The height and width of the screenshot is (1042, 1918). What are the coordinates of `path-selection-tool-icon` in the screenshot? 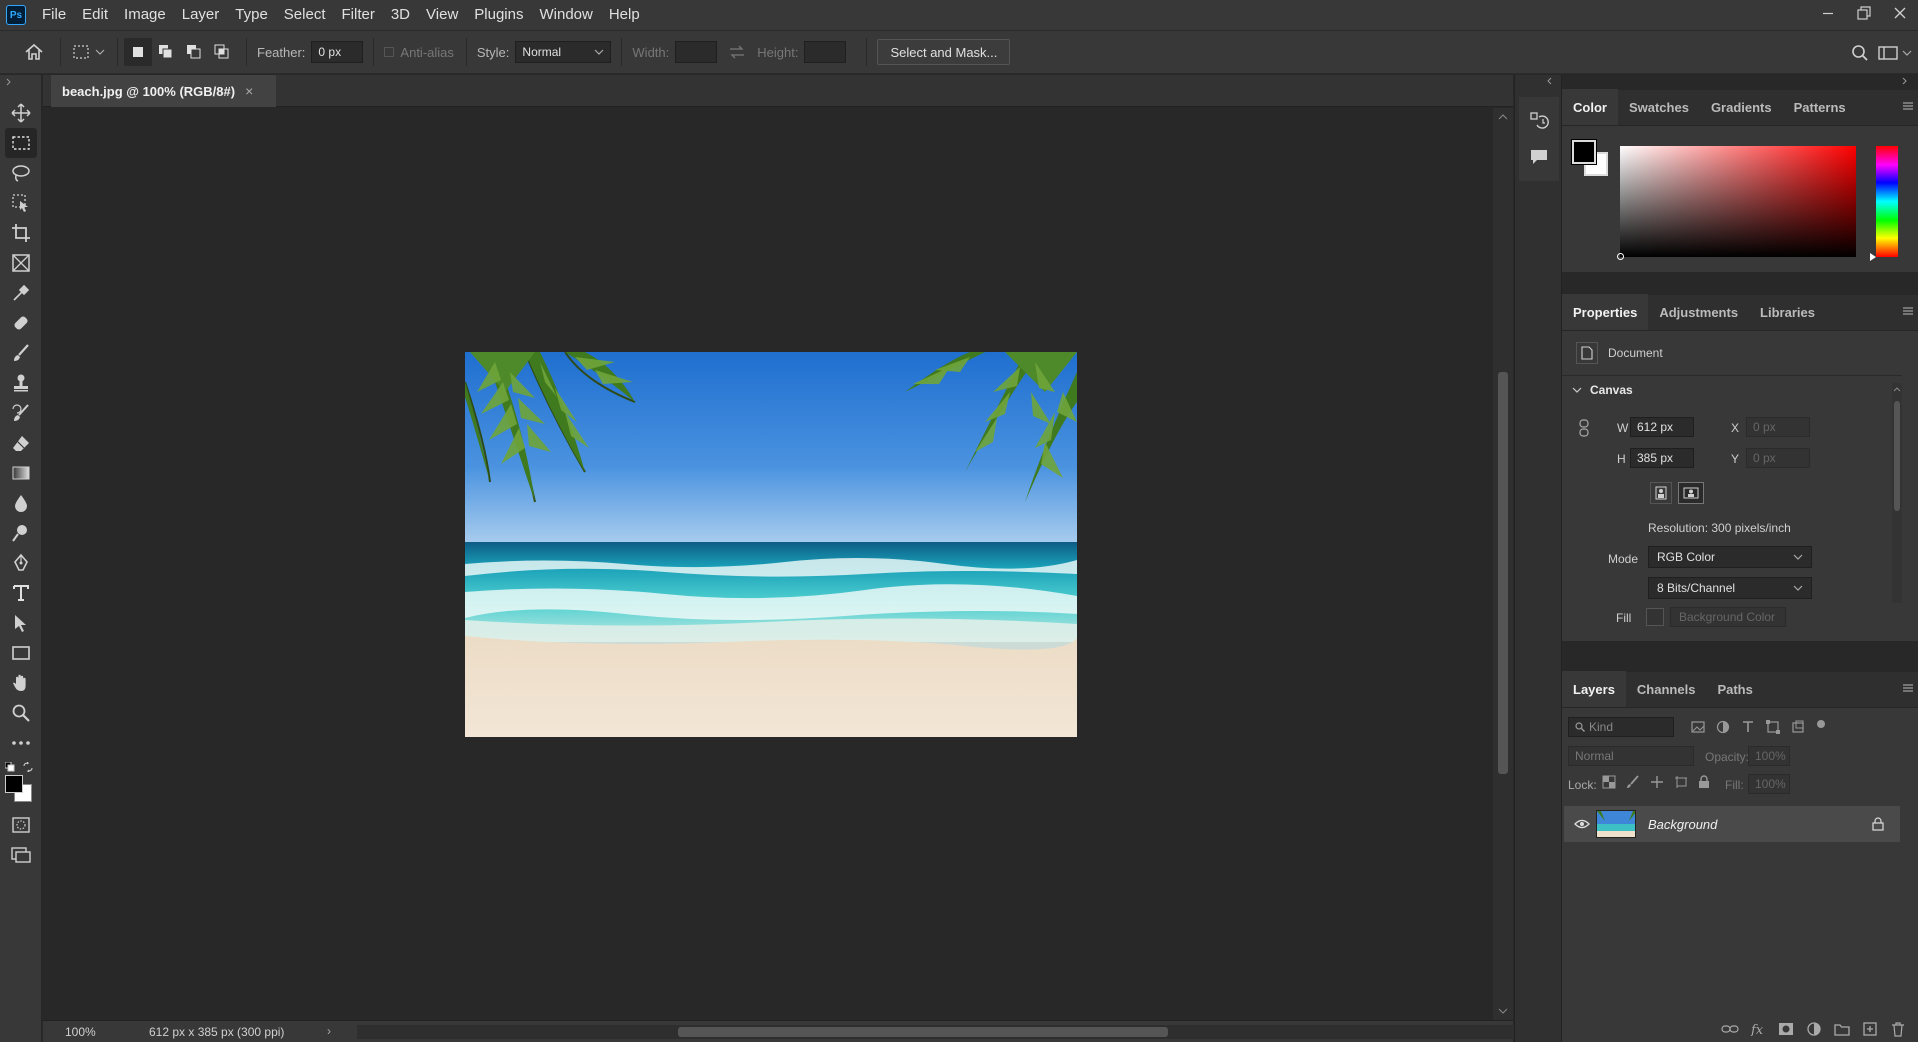 It's located at (21, 623).